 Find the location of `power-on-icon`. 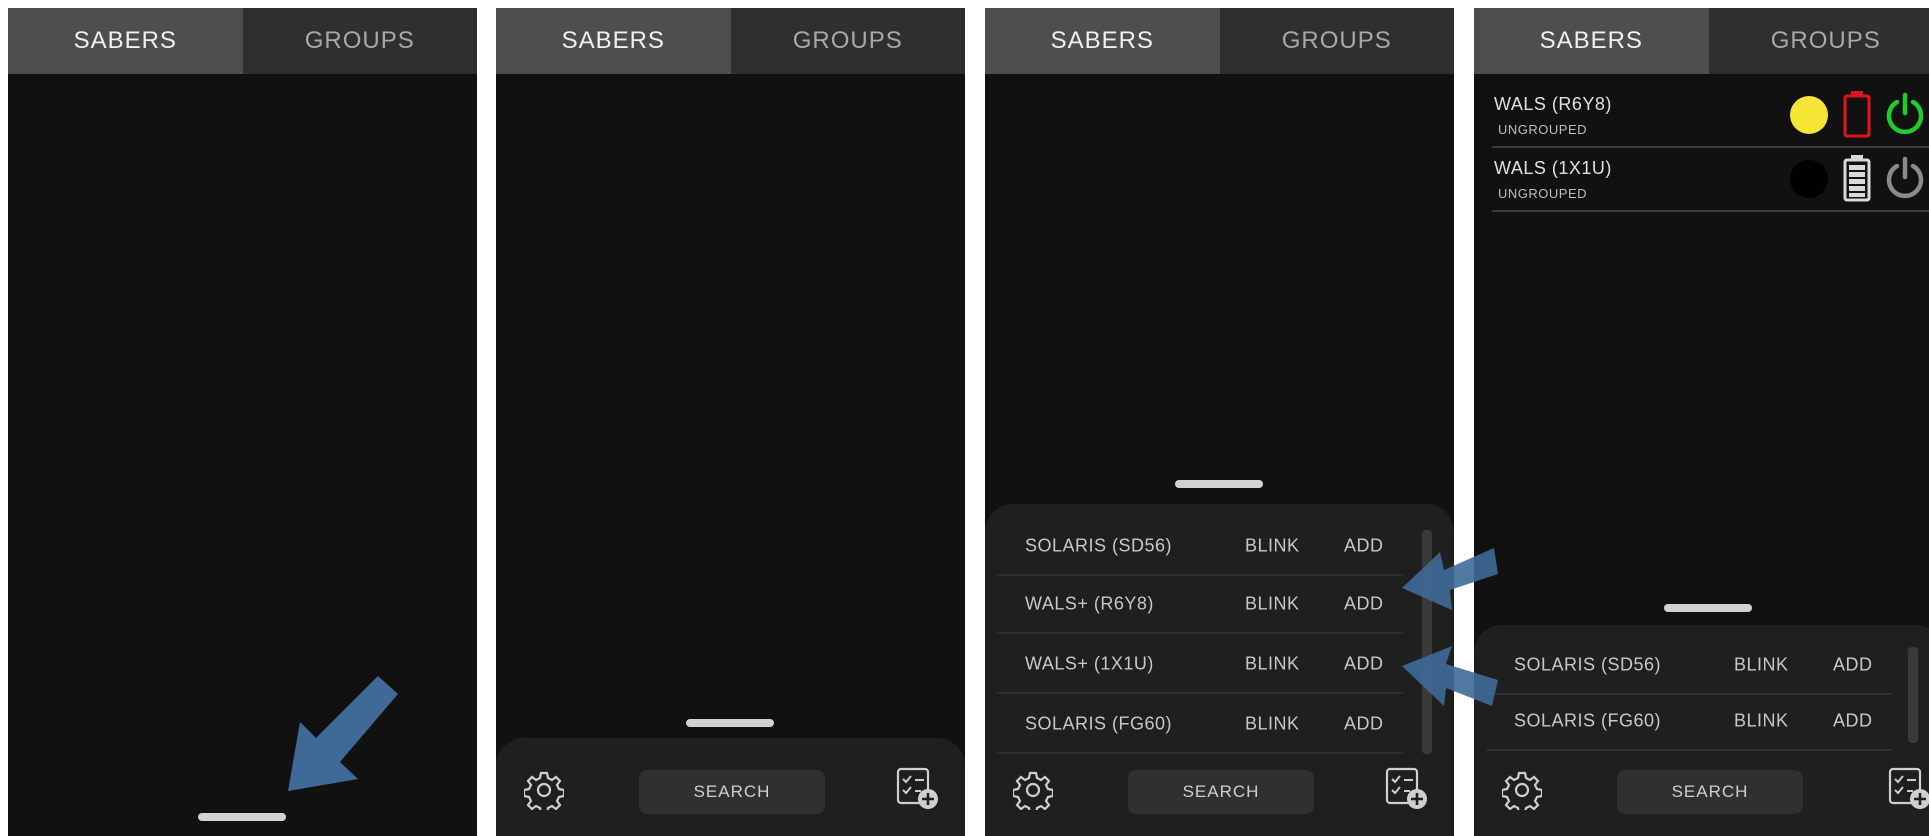

power-on-icon is located at coordinates (1905, 114).